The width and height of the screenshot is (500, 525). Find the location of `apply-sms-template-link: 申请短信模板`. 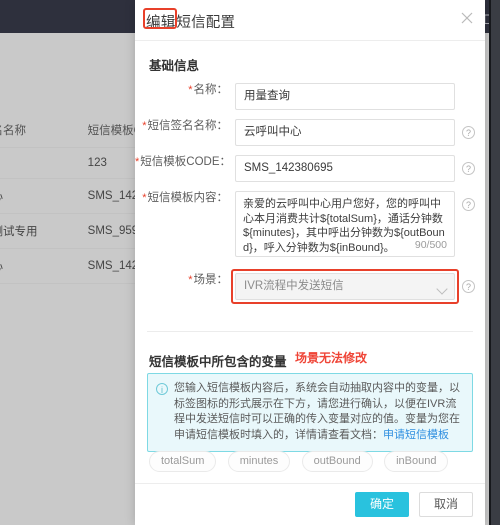

apply-sms-template-link: 申请短信模板 is located at coordinates (416, 435).